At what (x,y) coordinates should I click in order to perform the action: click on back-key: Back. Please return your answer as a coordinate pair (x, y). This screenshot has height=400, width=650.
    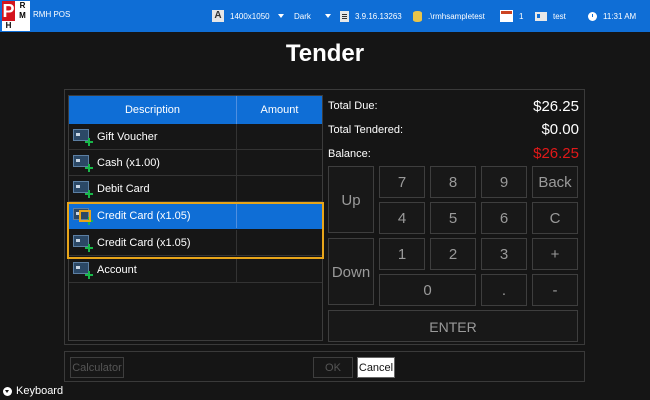
    Looking at the image, I should click on (555, 182).